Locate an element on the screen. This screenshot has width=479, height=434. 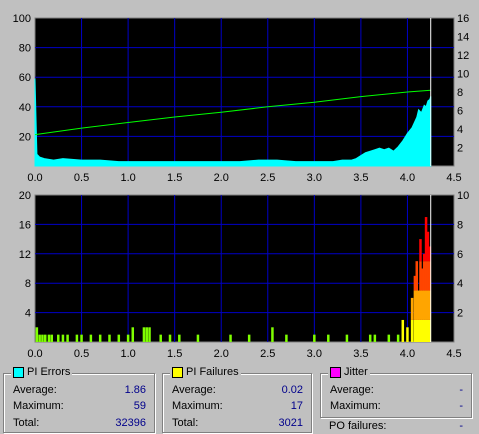
pi-errors-total-value: 32396 is located at coordinates (130, 423).